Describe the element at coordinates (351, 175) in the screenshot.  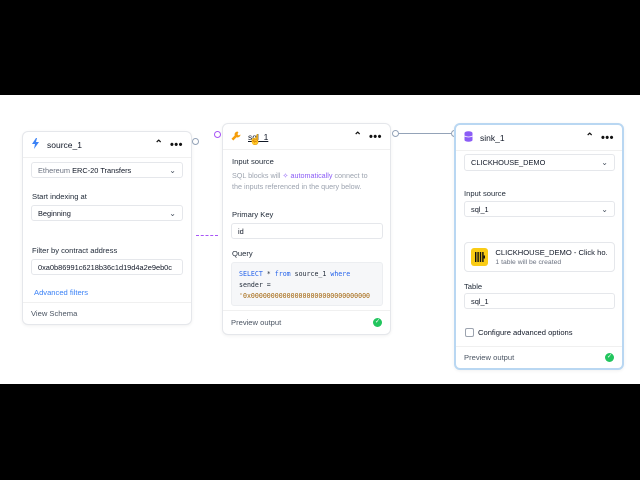
I see `sql-hint-rest: connect to` at that location.